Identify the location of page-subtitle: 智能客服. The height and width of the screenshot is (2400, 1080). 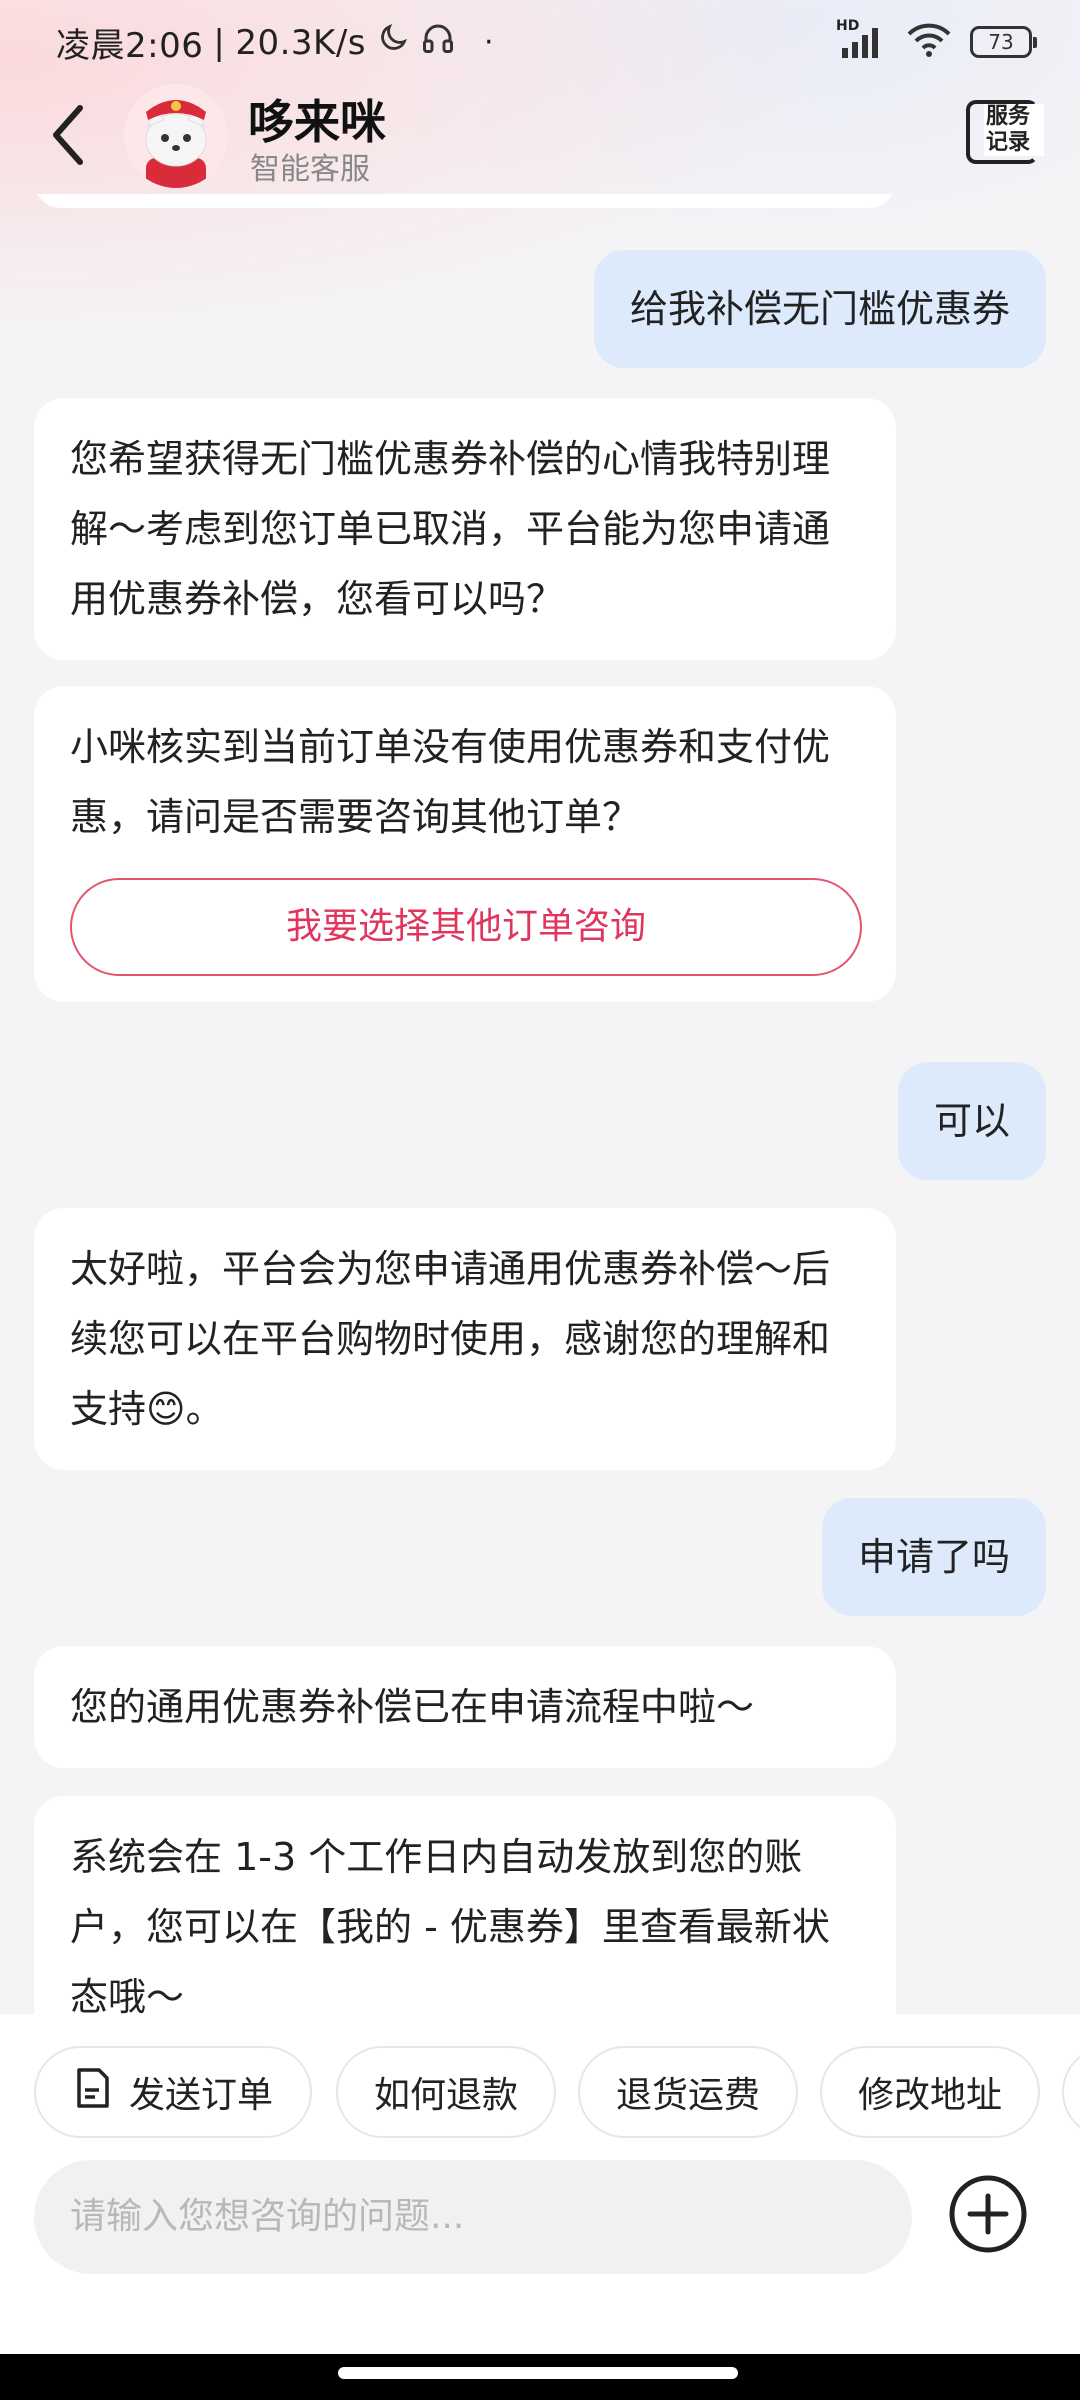
(310, 169).